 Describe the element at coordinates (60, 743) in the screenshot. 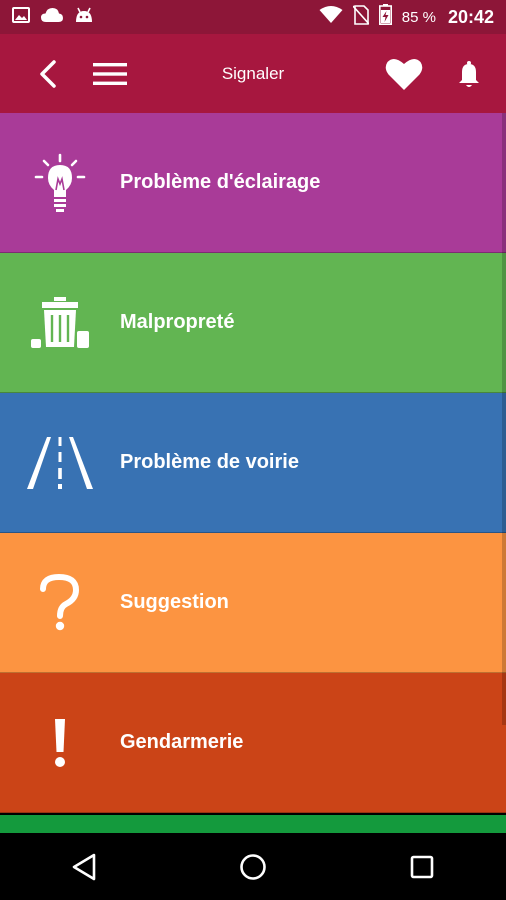

I see `exclamation-icon` at that location.